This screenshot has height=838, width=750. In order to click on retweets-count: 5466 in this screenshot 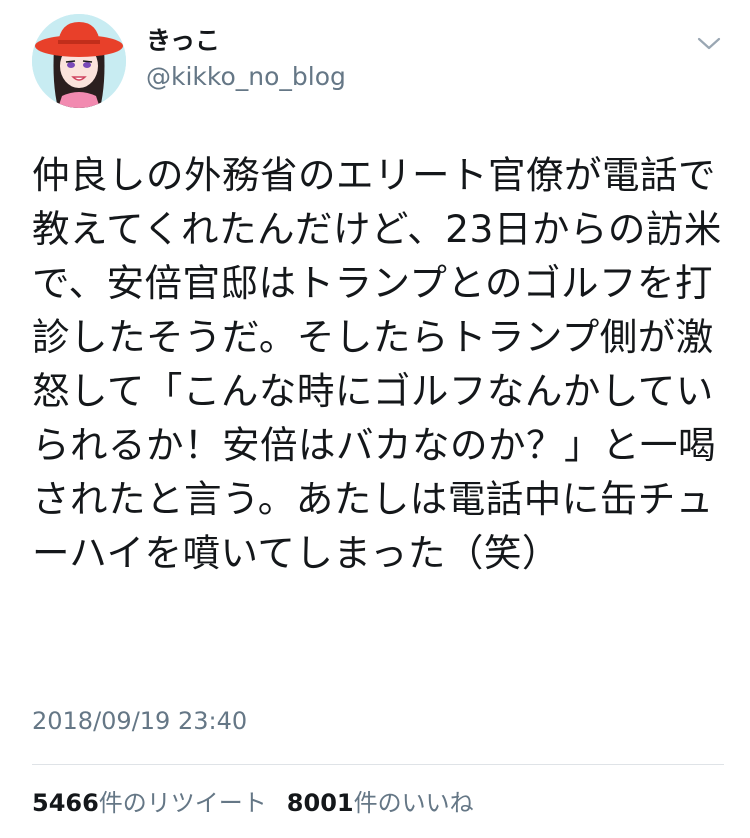, I will do `click(65, 803)`.